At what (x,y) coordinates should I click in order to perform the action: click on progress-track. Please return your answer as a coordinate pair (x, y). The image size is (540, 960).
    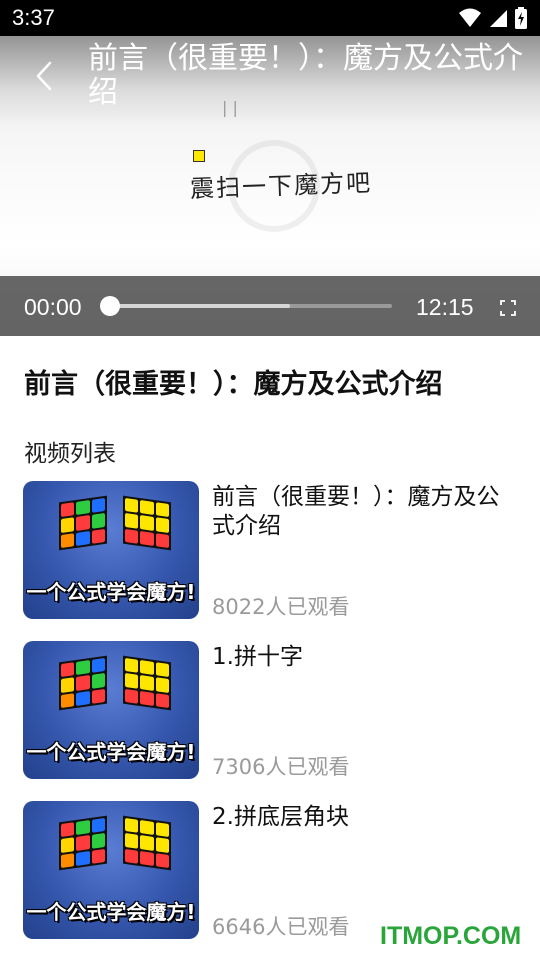
    Looking at the image, I should click on (251, 306).